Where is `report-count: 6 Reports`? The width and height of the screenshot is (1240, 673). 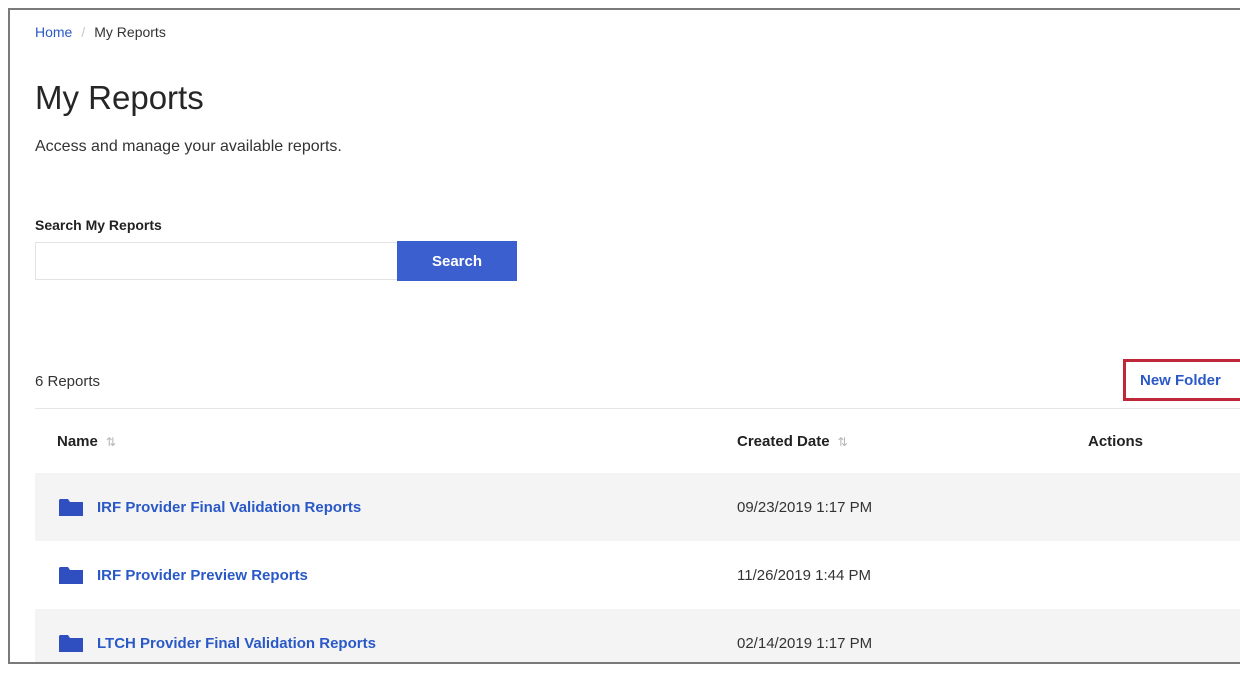 report-count: 6 Reports is located at coordinates (68, 381).